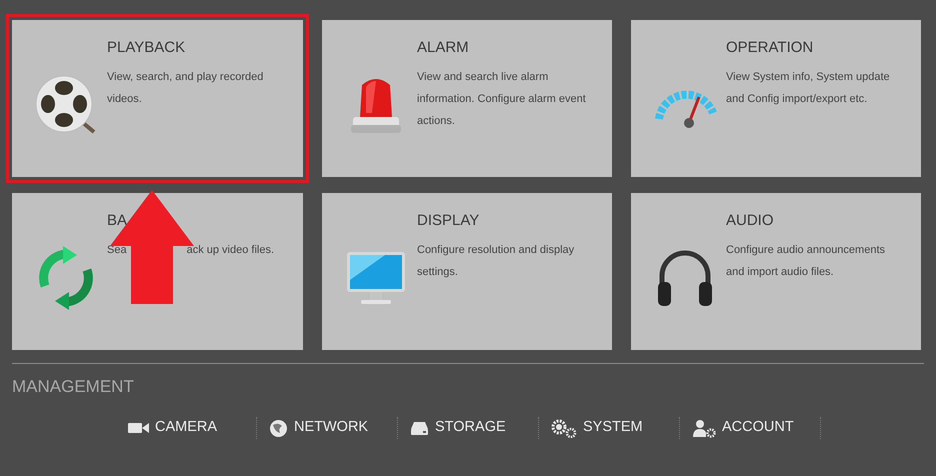 Image resolution: width=936 pixels, height=476 pixels. What do you see at coordinates (597, 428) in the screenshot?
I see `management-link: SYSTEM` at bounding box center [597, 428].